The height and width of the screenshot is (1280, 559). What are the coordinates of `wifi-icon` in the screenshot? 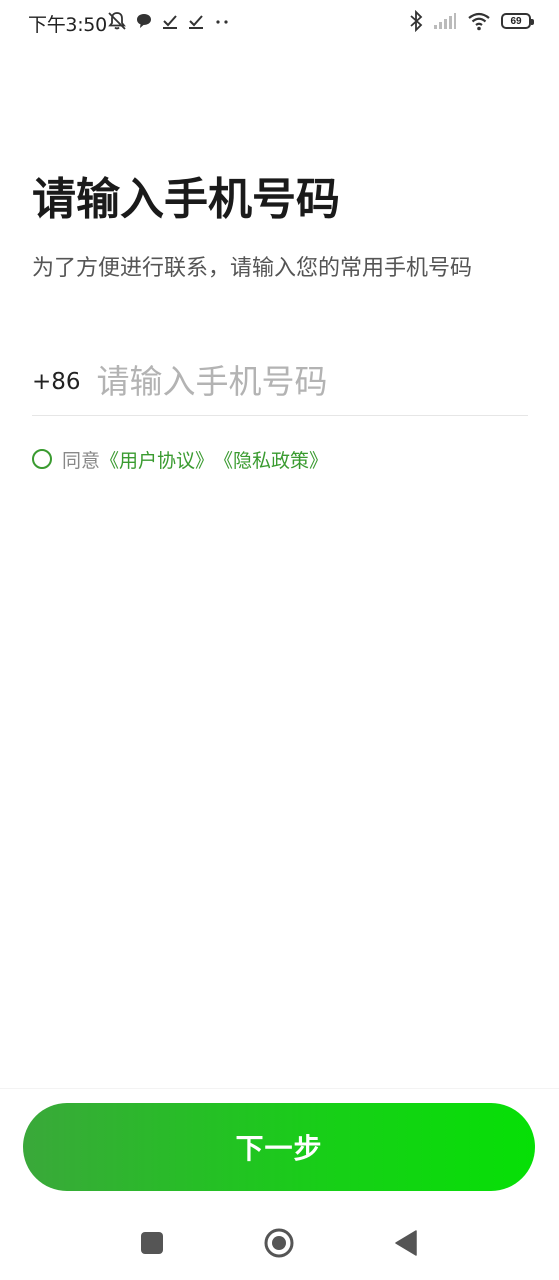 It's located at (479, 21).